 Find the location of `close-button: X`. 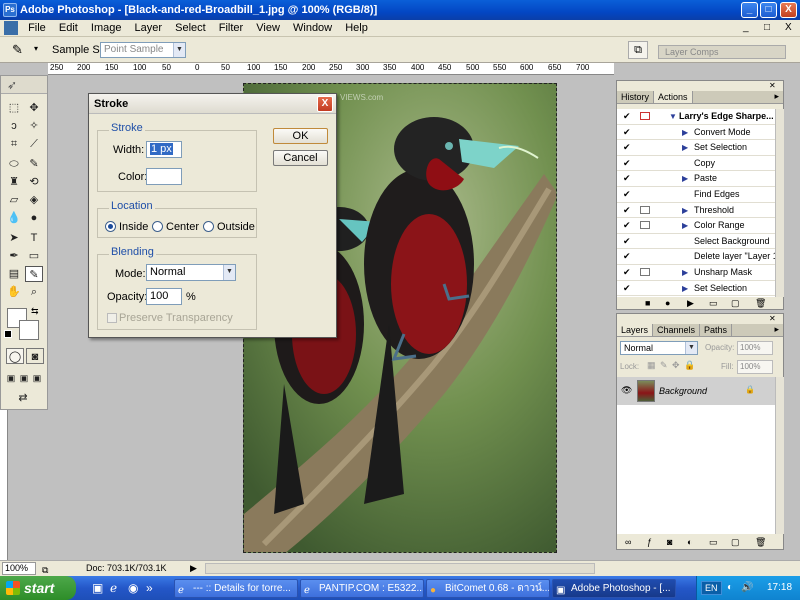

close-button: X is located at coordinates (788, 10).